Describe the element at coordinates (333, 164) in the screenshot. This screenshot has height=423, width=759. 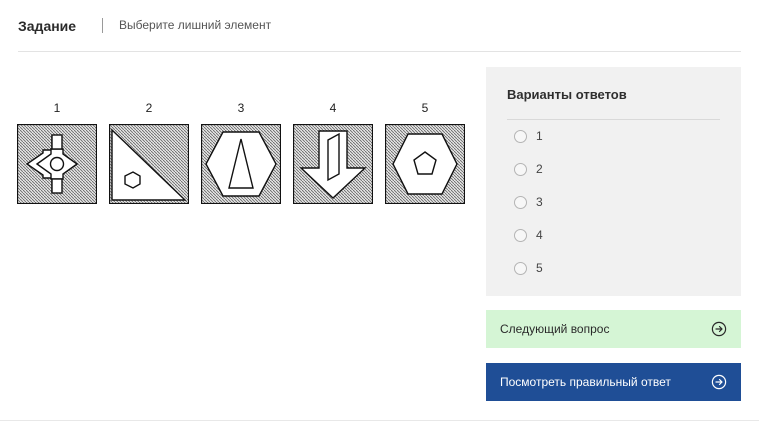
I see `arrow-down-parallelogram-icon` at that location.